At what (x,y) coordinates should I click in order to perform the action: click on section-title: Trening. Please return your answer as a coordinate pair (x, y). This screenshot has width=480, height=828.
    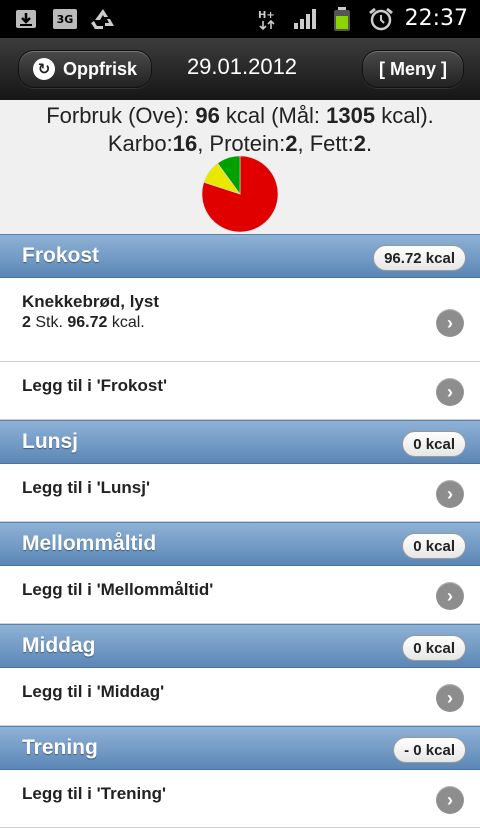
    Looking at the image, I should click on (60, 747).